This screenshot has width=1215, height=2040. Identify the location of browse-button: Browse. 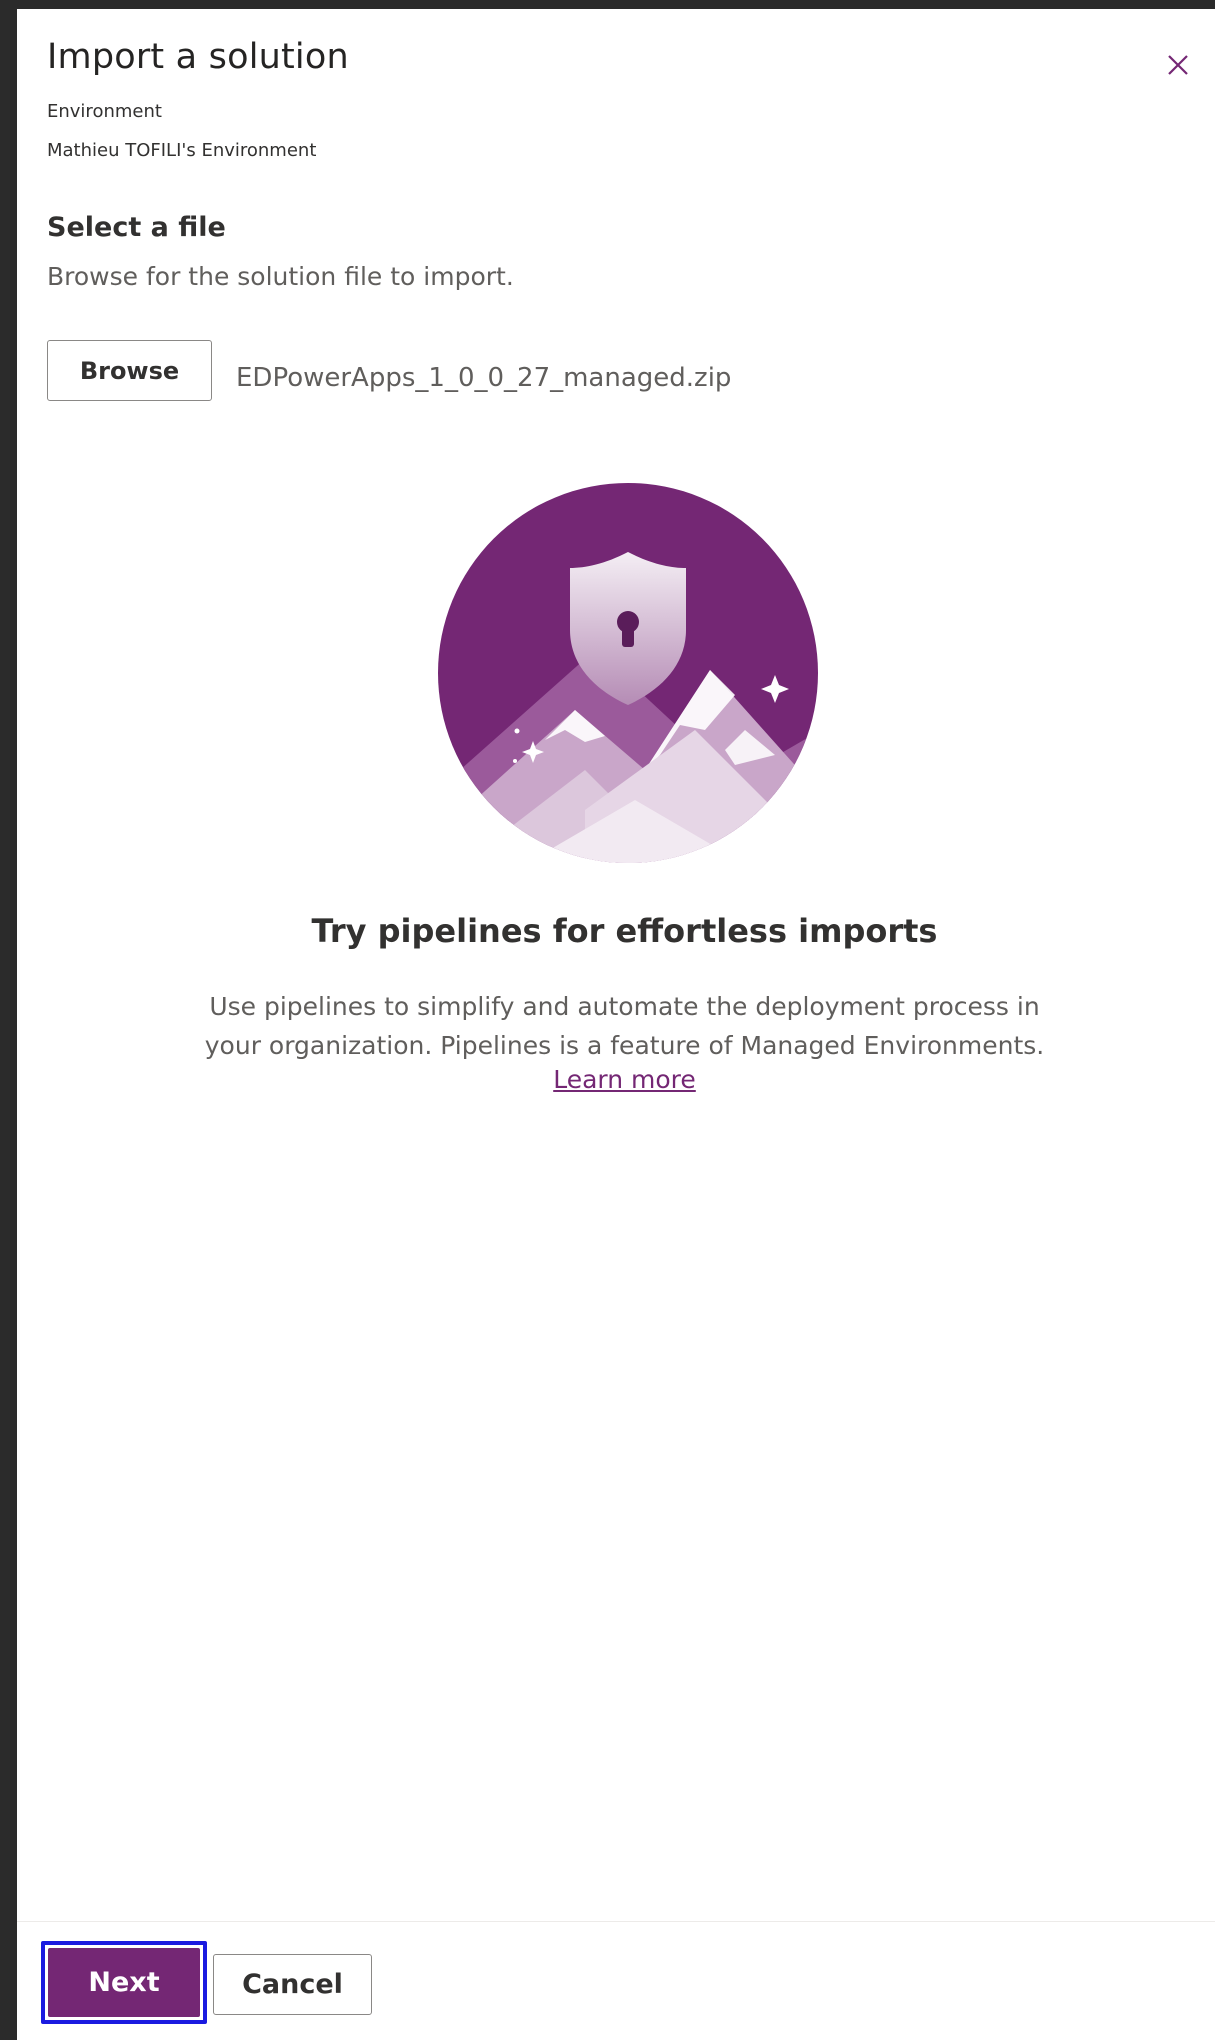
(129, 370).